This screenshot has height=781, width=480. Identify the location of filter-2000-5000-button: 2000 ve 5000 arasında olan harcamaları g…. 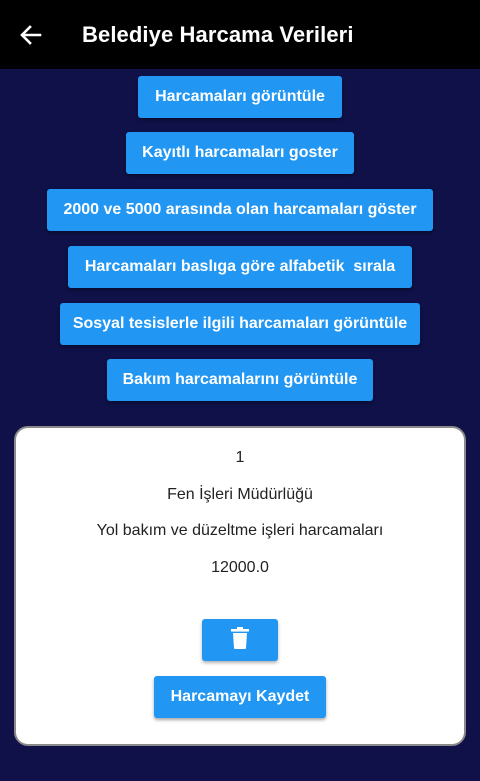
(240, 210).